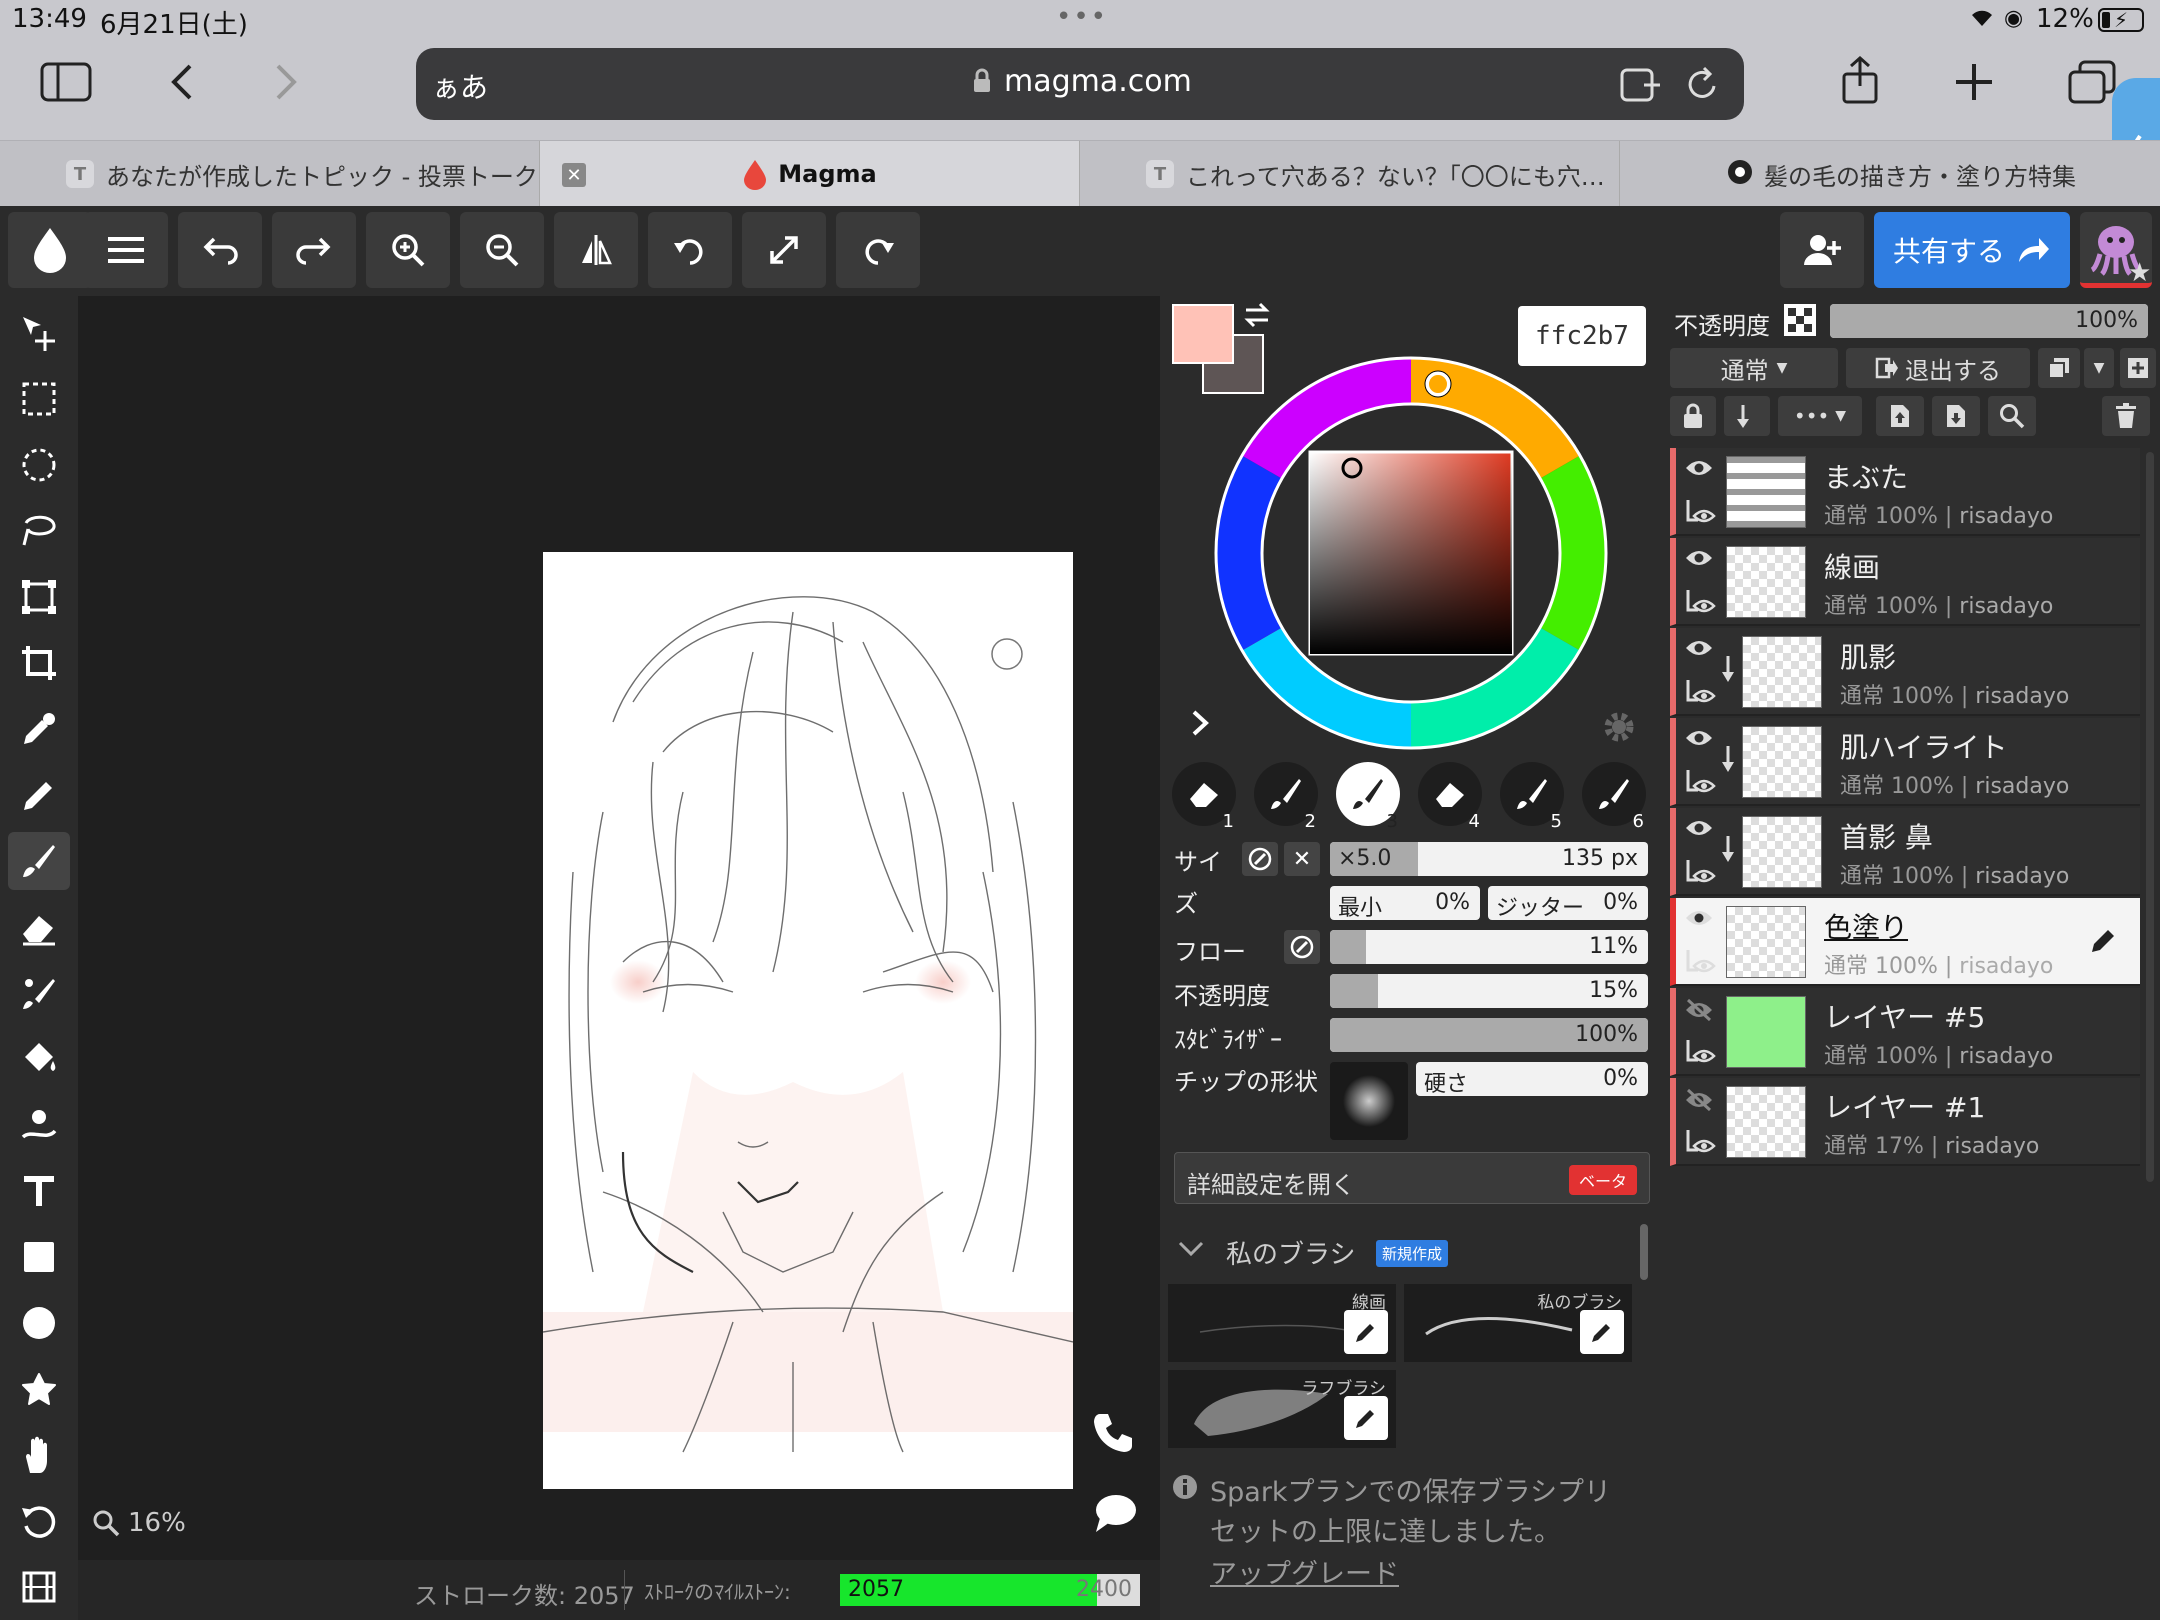 This screenshot has width=2160, height=1620. What do you see at coordinates (1082, 17) in the screenshot?
I see `multitask-dots-icon: •••` at bounding box center [1082, 17].